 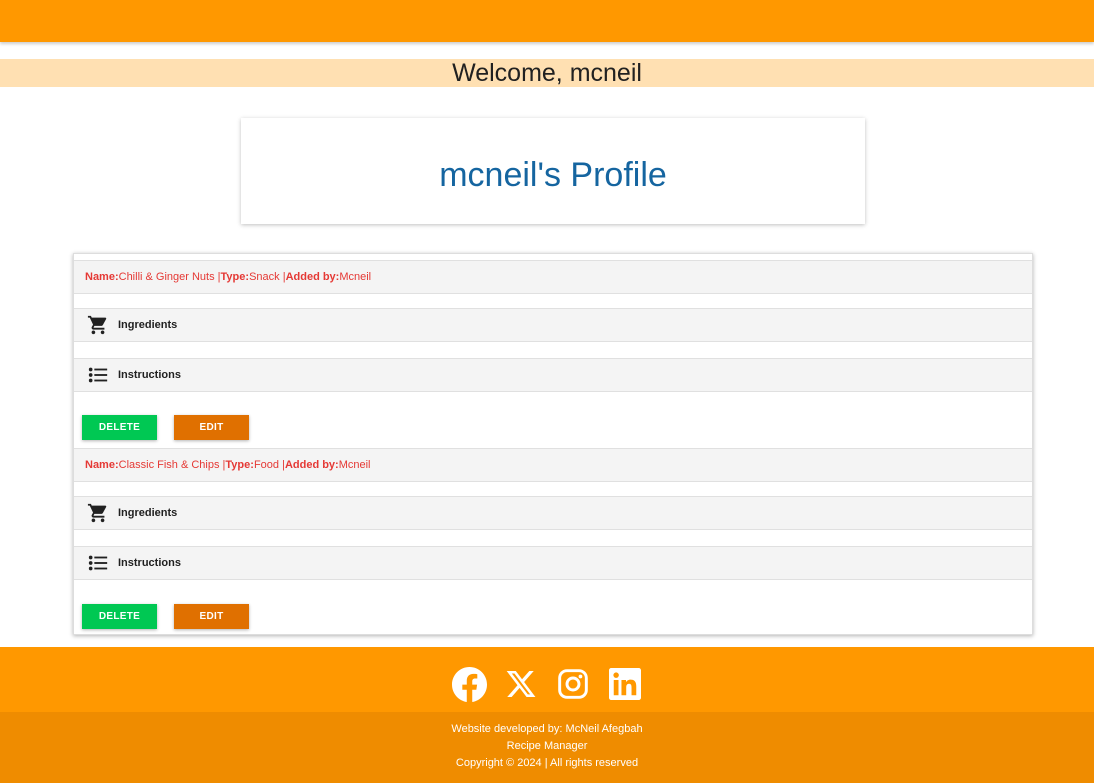 I want to click on linkedin-icon, so click(x=625, y=684).